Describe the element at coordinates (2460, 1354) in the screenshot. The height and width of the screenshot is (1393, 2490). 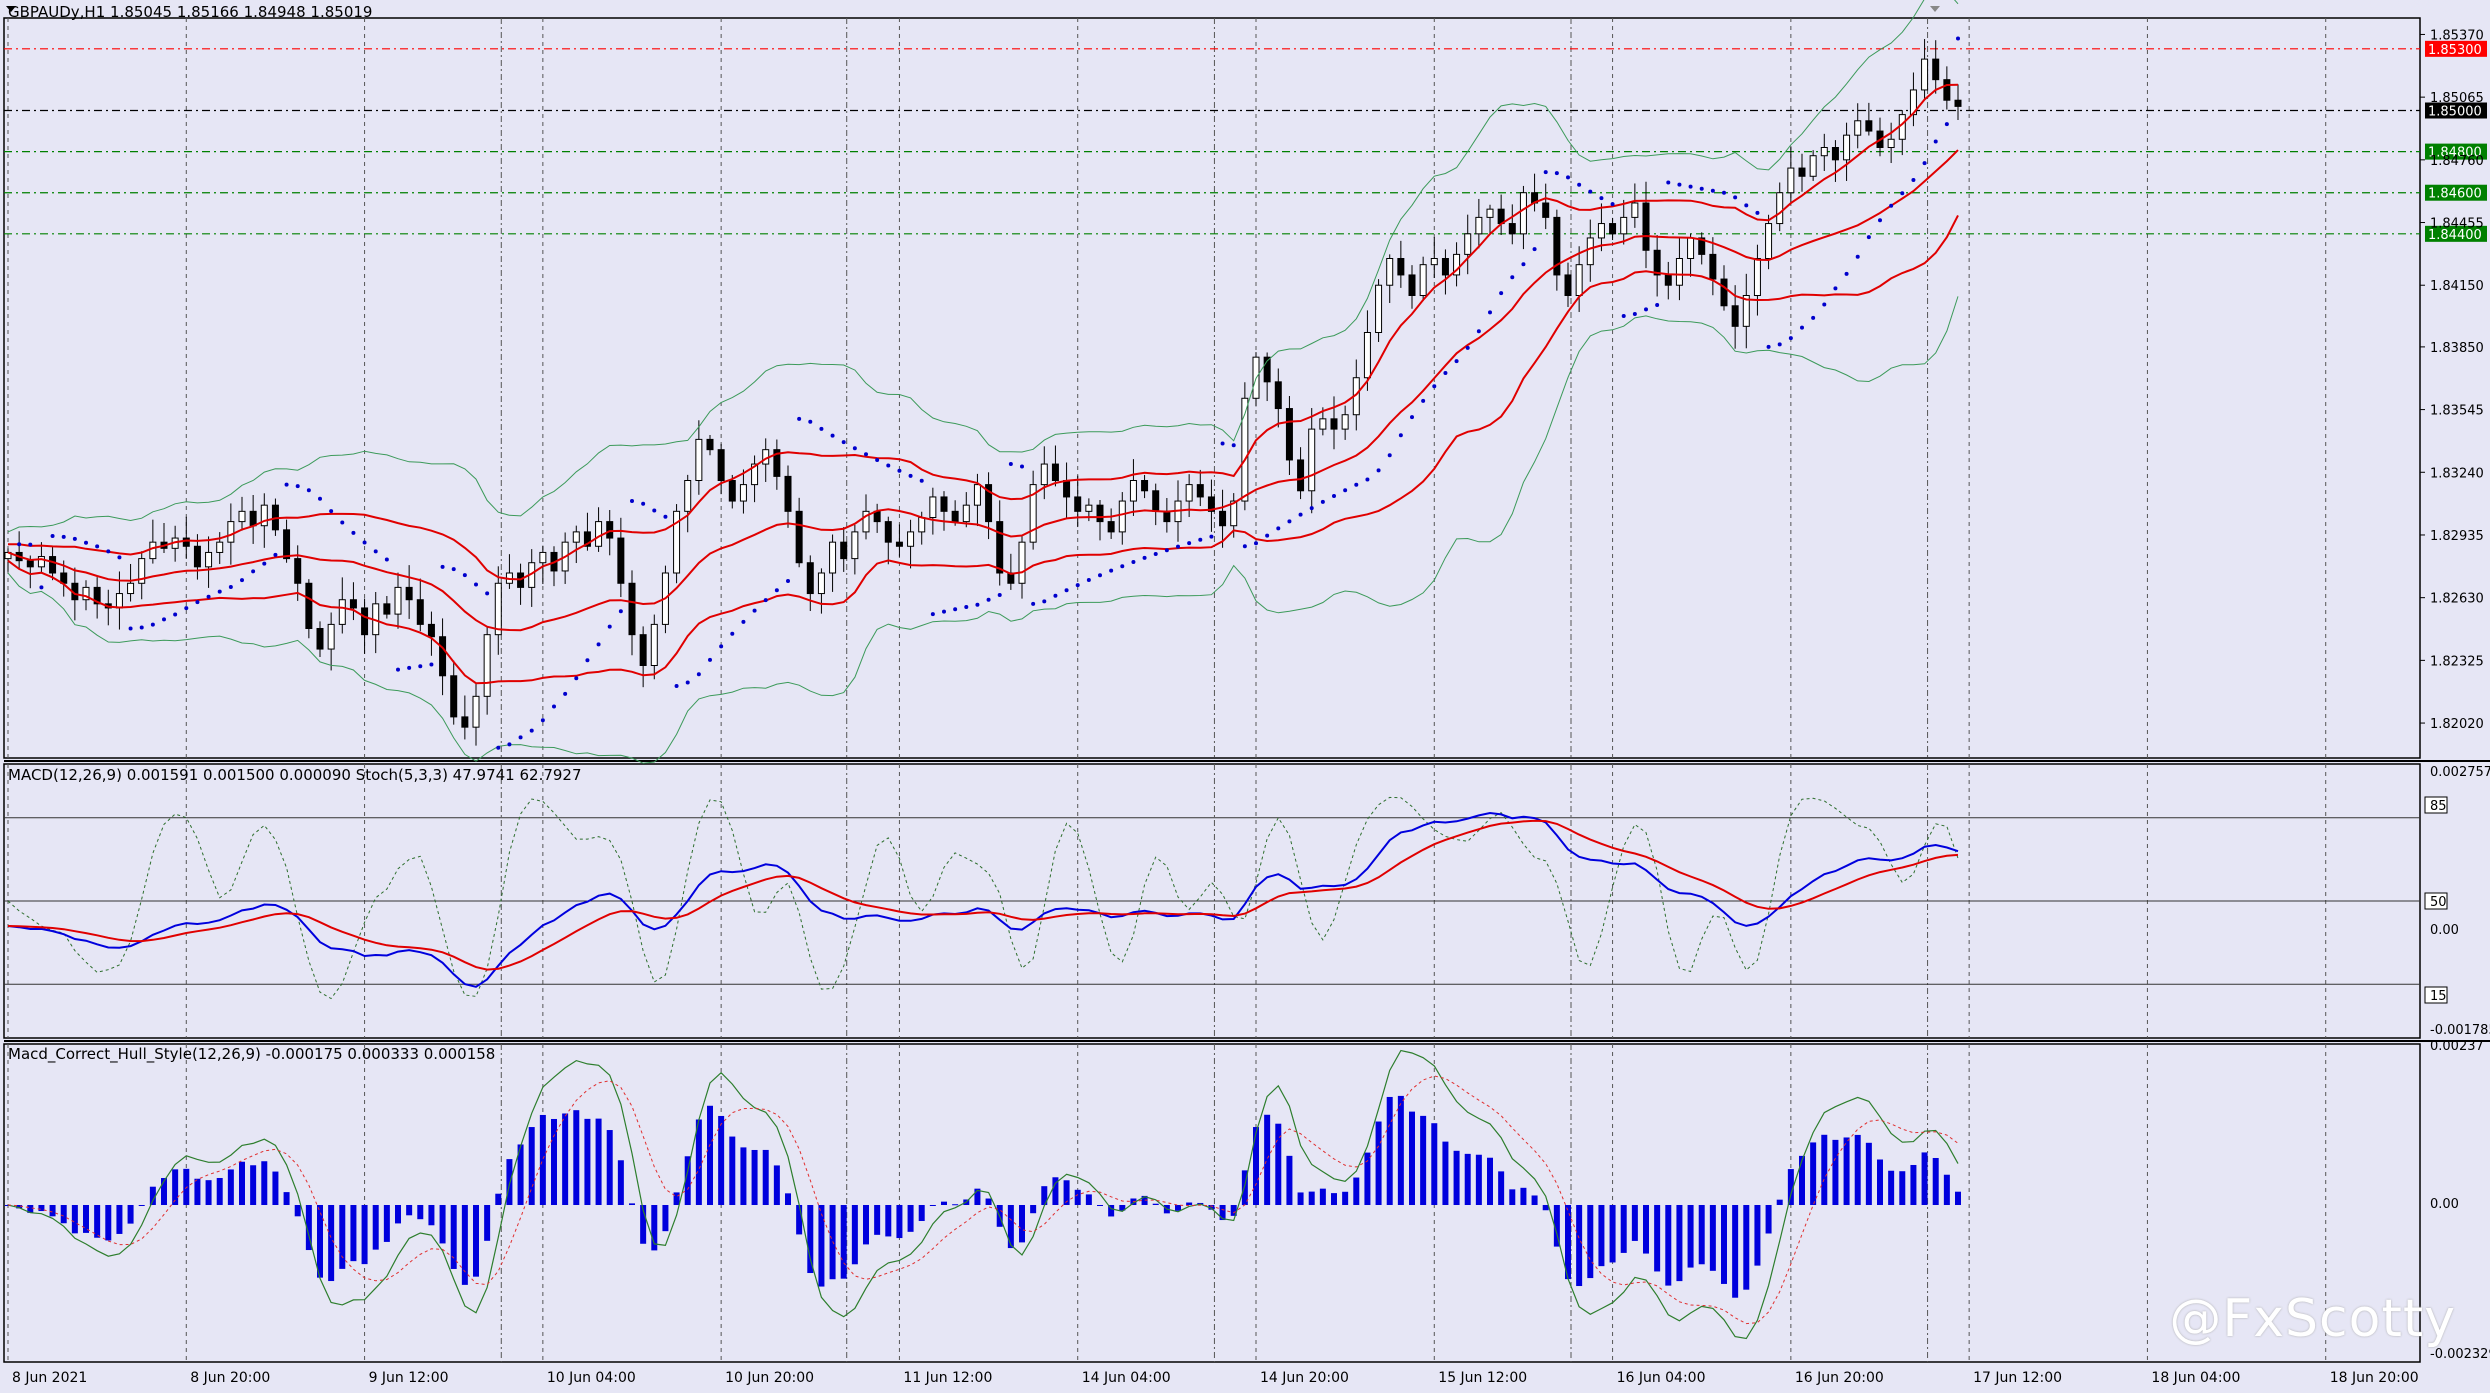
I see `hull-axis-label: -0.002329` at that location.